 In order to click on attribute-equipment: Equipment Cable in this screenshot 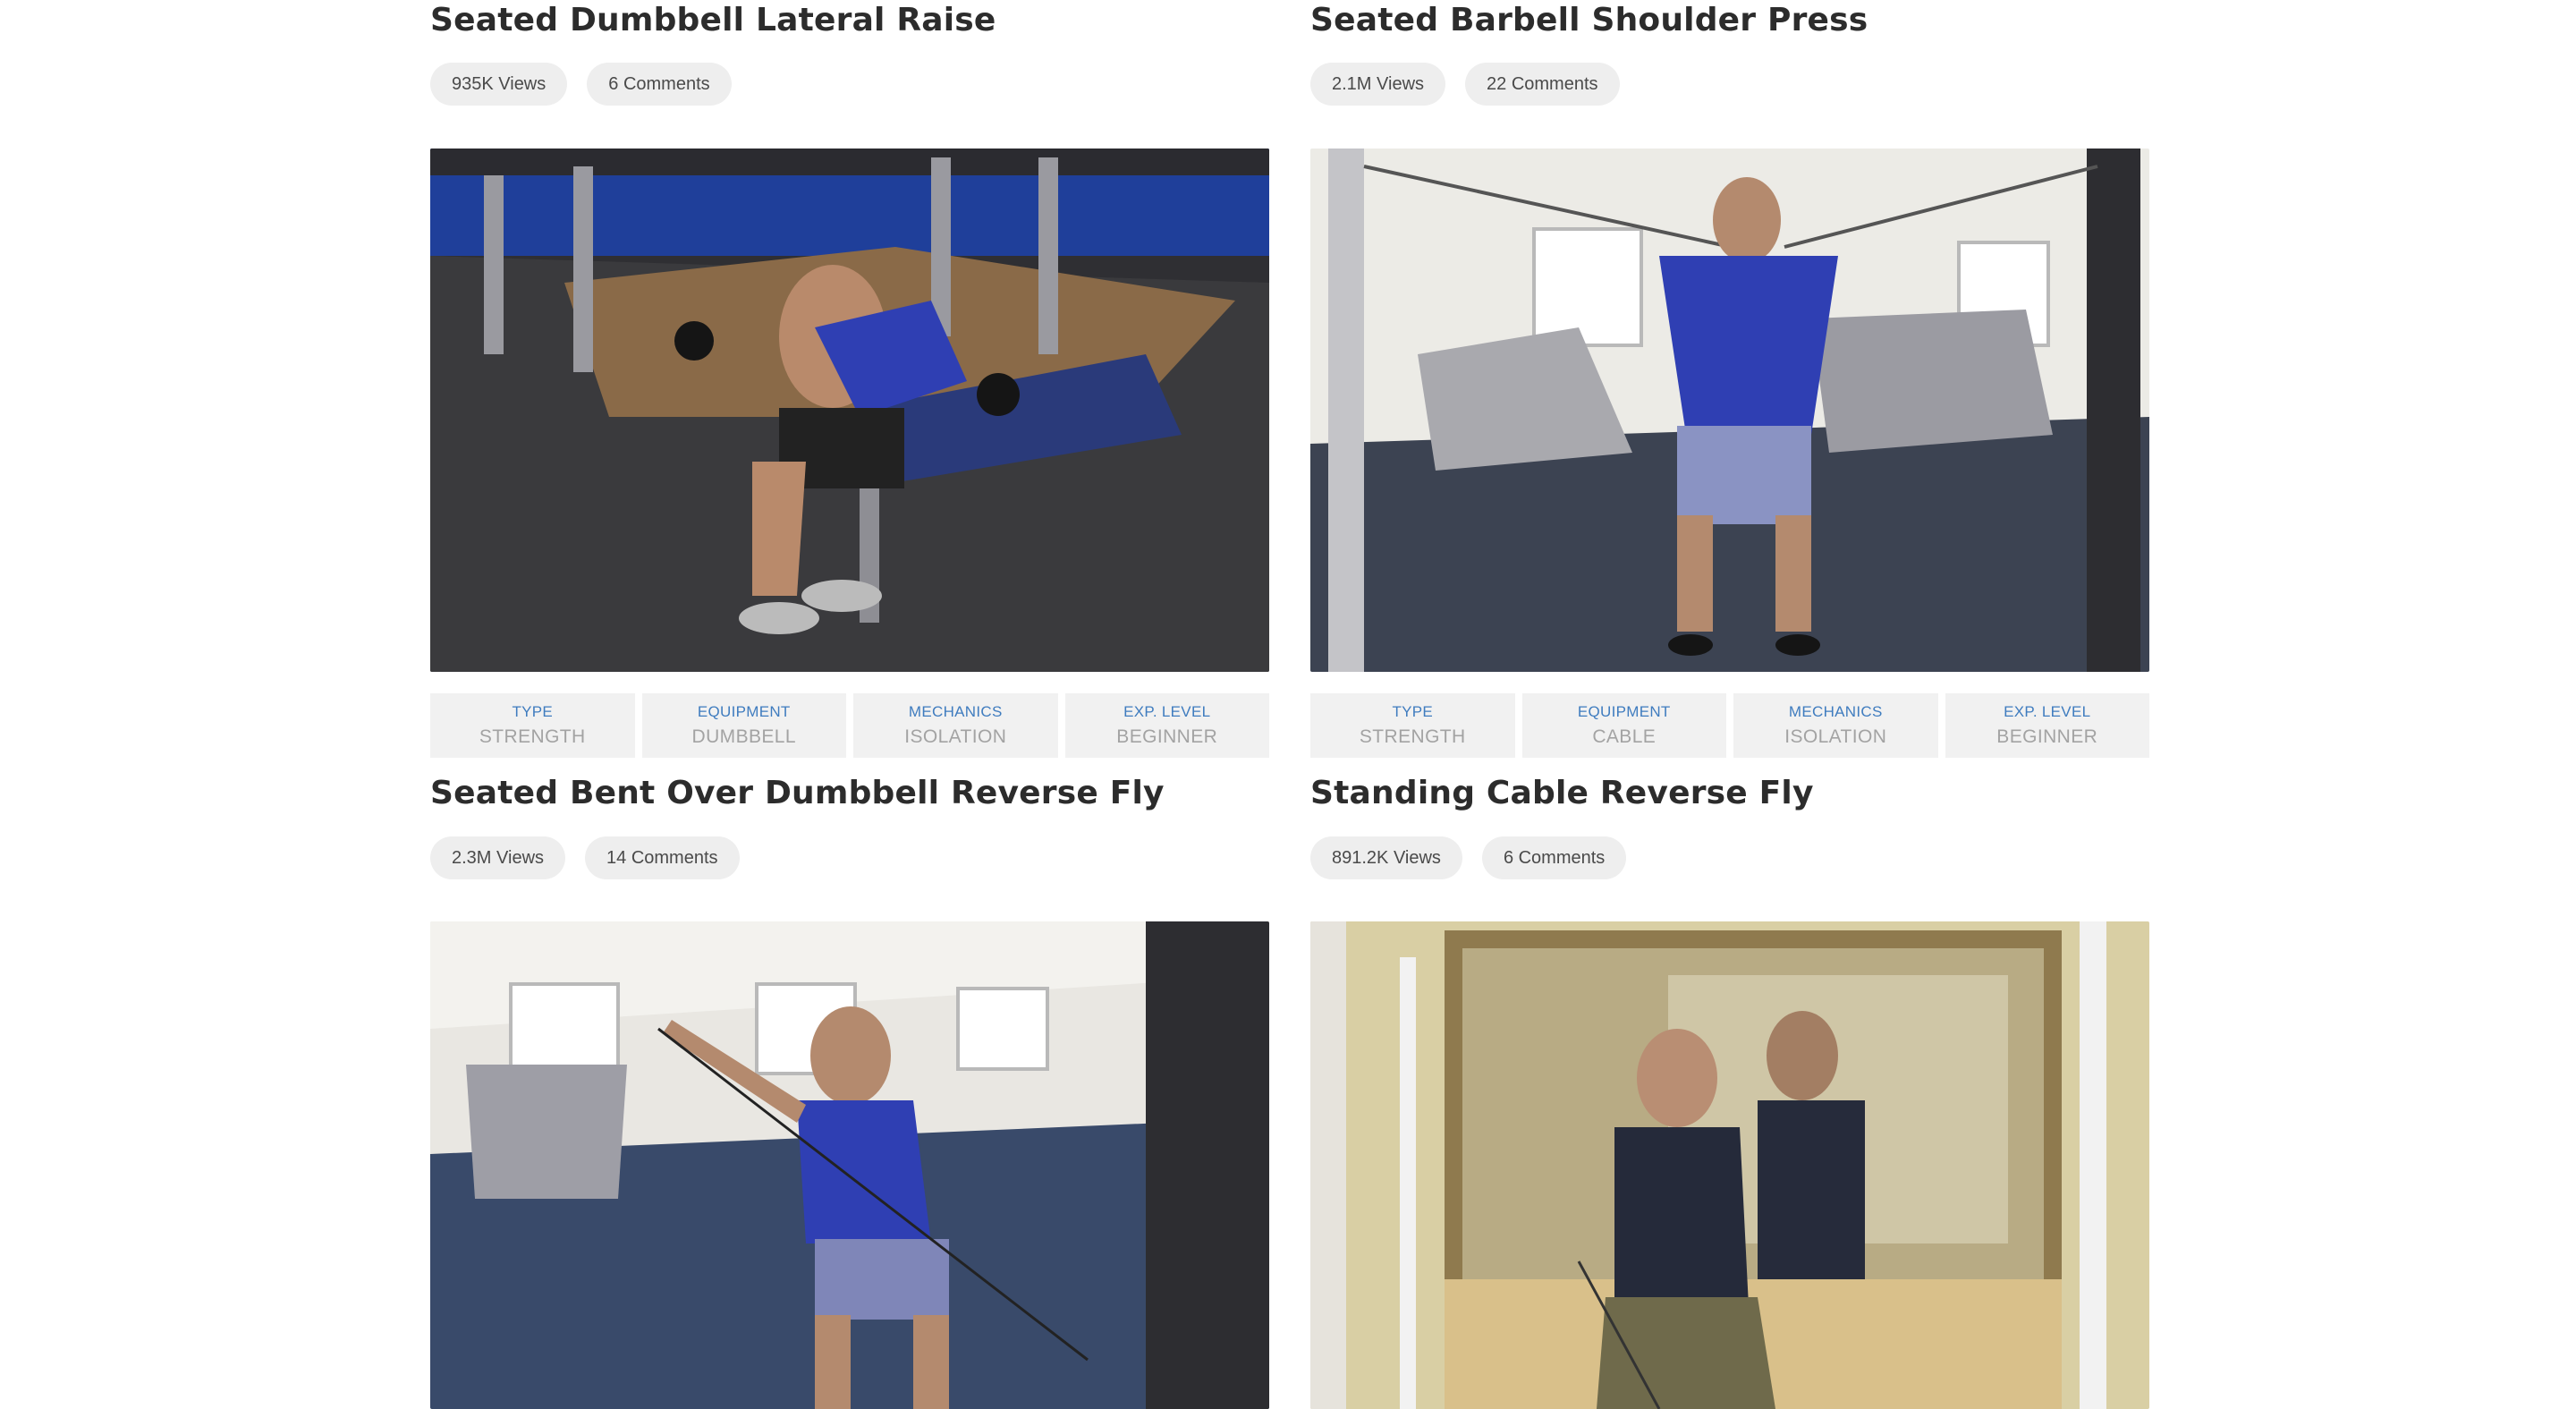, I will do `click(1623, 726)`.